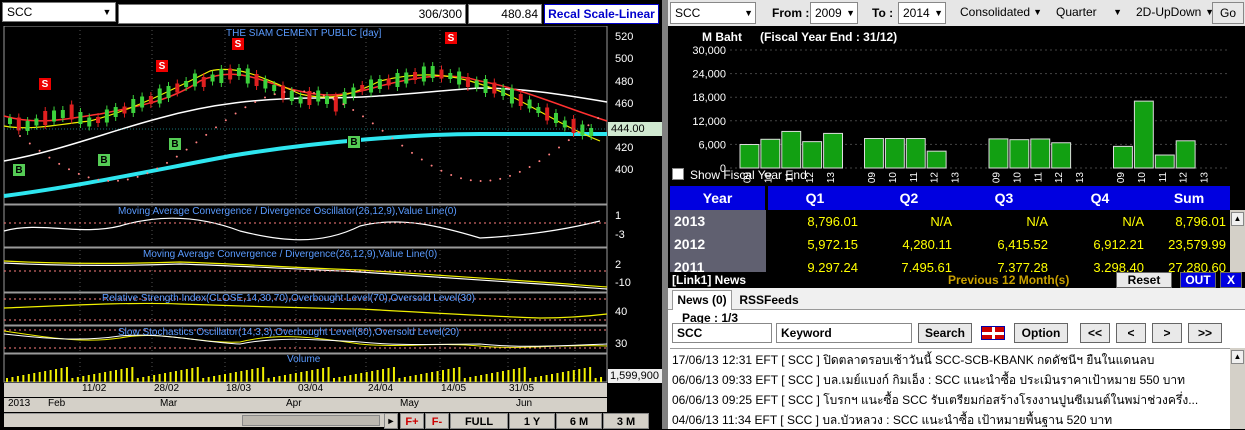 Image resolution: width=1245 pixels, height=430 pixels. Describe the element at coordinates (626, 421) in the screenshot. I see `three-month-button: 3 M` at that location.